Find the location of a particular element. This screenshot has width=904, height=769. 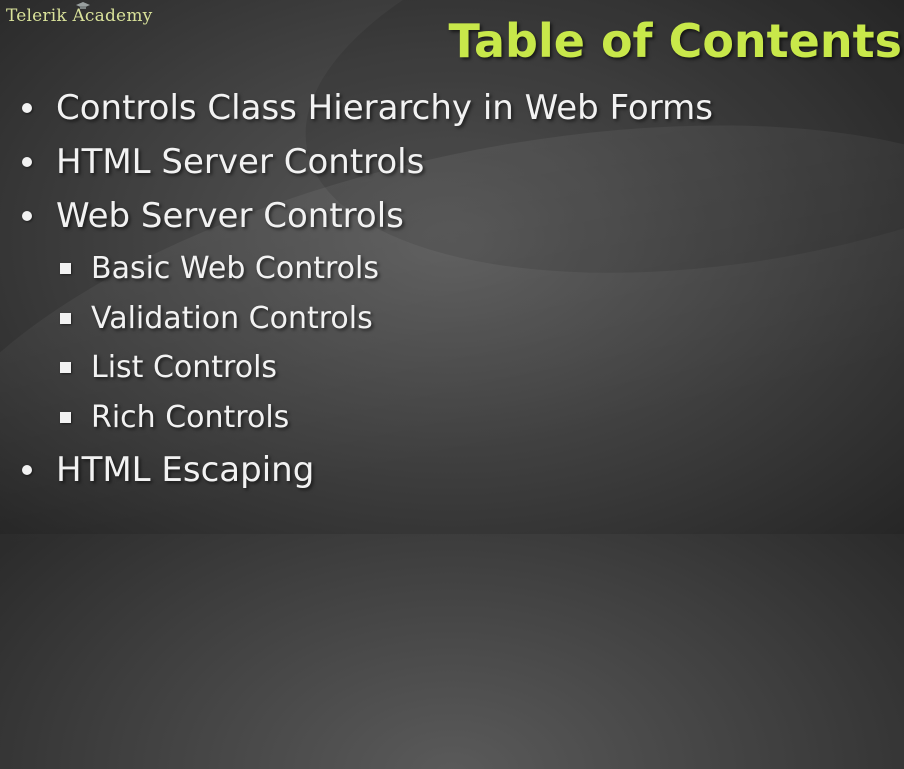

list-item-label: Controls Class Hierarchy in Web Forms is located at coordinates (384, 108).